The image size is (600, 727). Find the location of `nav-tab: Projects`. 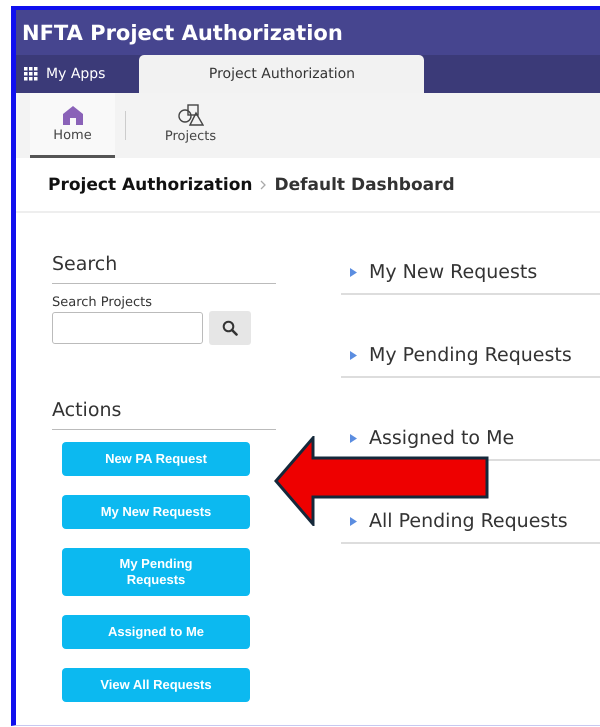

nav-tab: Projects is located at coordinates (190, 125).